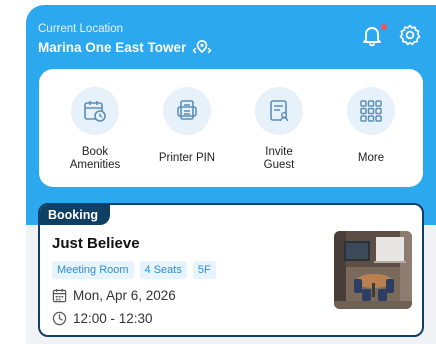 The height and width of the screenshot is (344, 436). Describe the element at coordinates (163, 270) in the screenshot. I see `seats-chip: 4 Seats` at that location.